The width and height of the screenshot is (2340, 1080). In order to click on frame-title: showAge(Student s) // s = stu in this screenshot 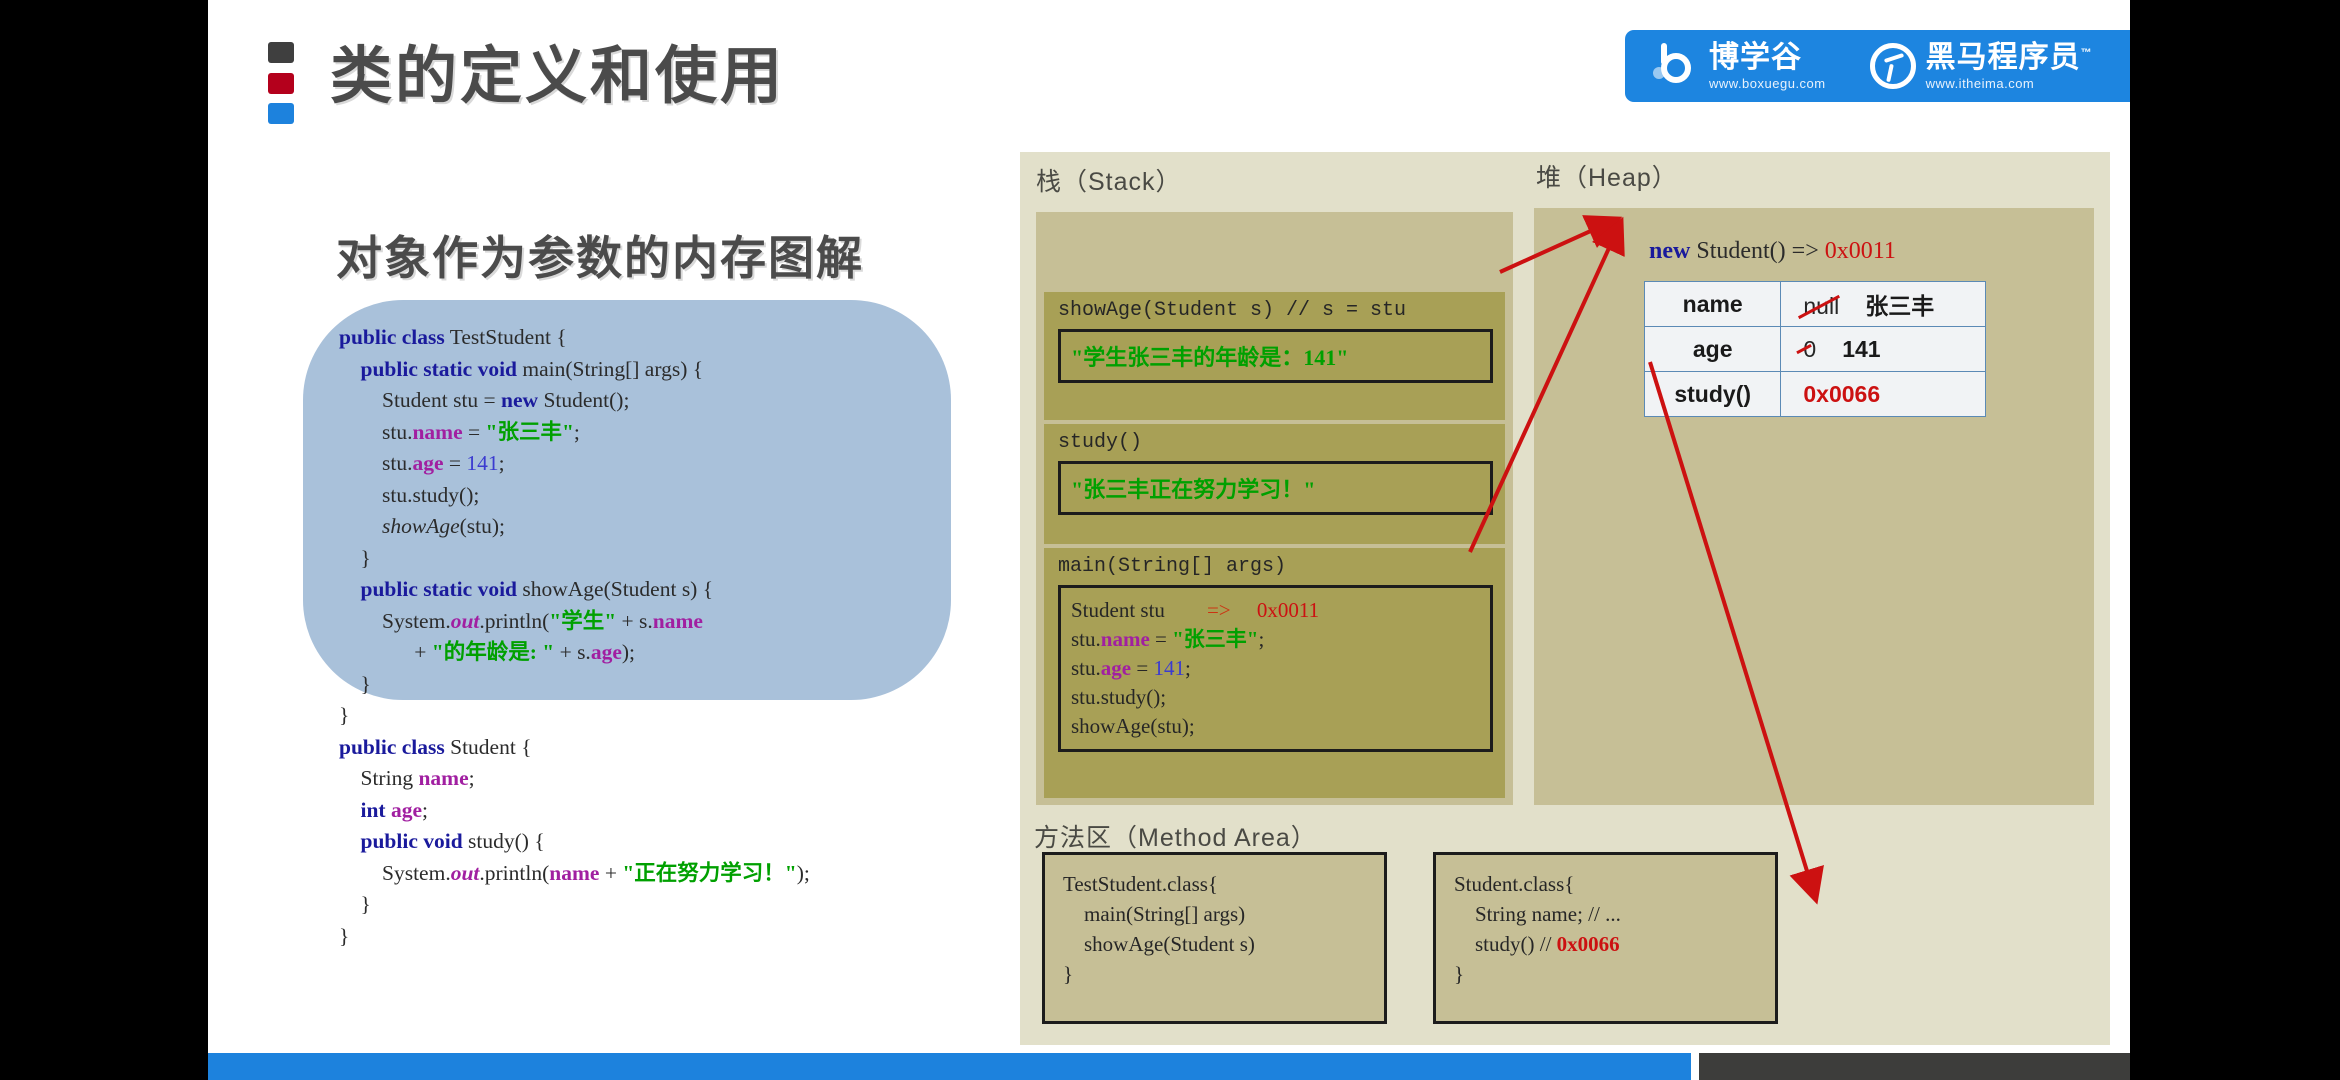, I will do `click(1232, 310)`.